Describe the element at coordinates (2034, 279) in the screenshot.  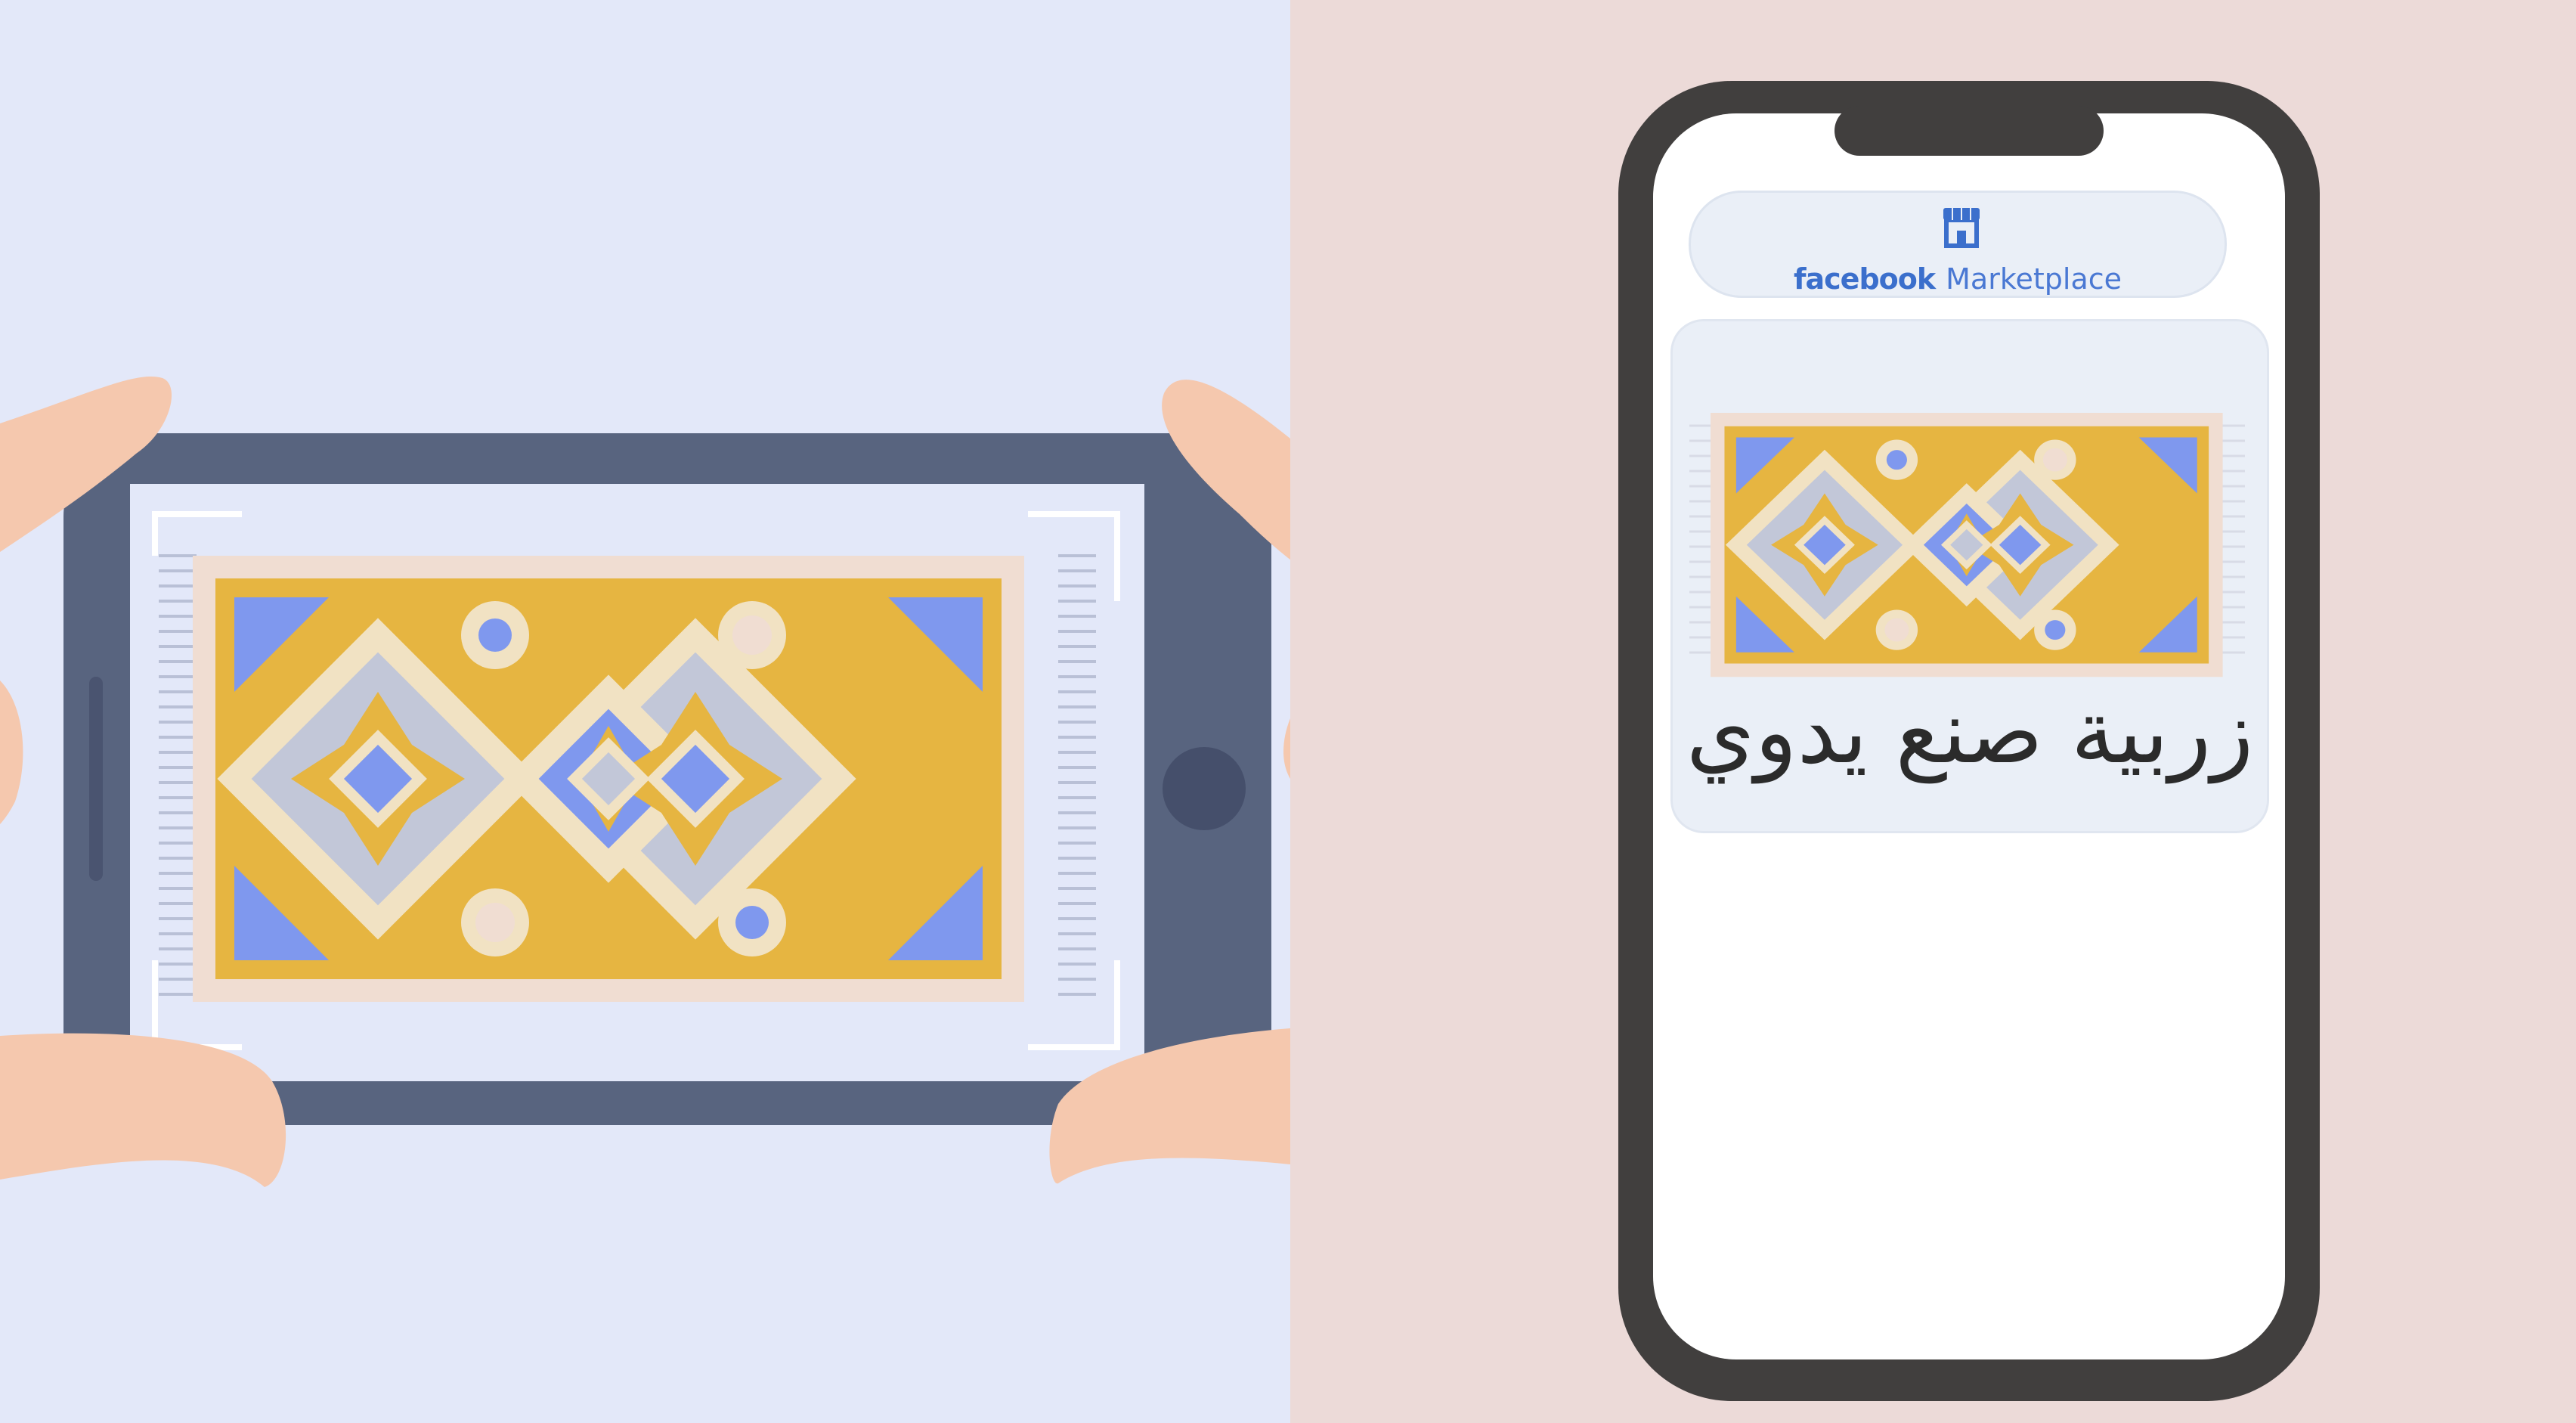
I see `marketplace-wordmark: Marketplace` at that location.